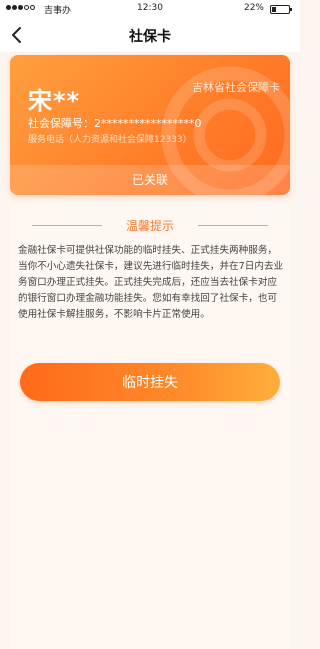  What do you see at coordinates (61, 123) in the screenshot?
I see `social-security-number-label: 社会保障号：` at bounding box center [61, 123].